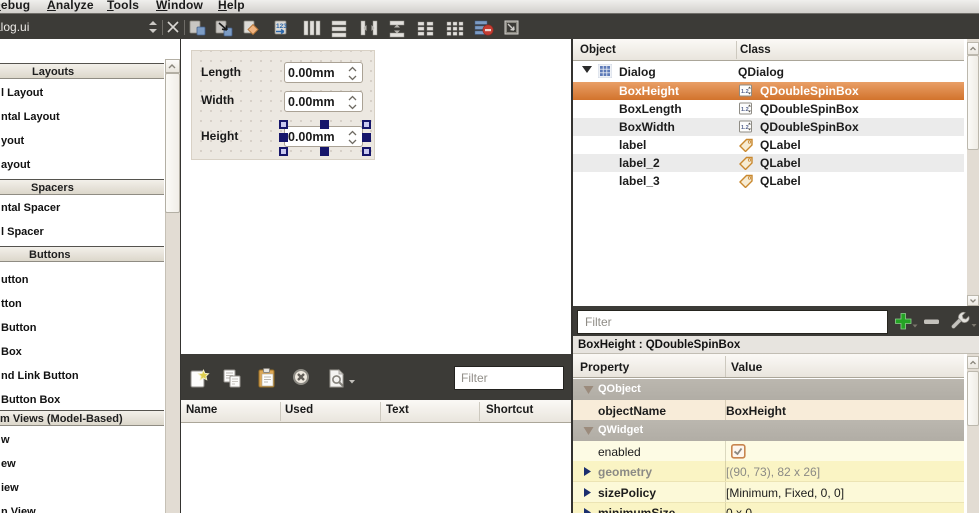 The image size is (979, 513). I want to click on svg-text: 123, so click(281, 26).